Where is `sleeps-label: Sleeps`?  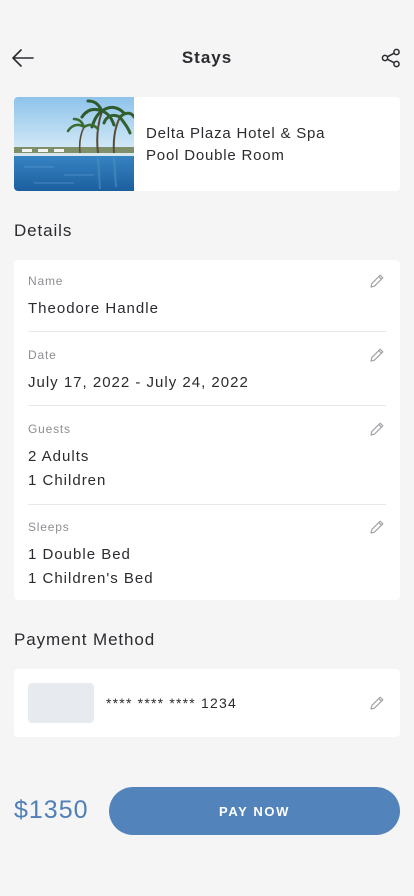 sleeps-label: Sleeps is located at coordinates (49, 527).